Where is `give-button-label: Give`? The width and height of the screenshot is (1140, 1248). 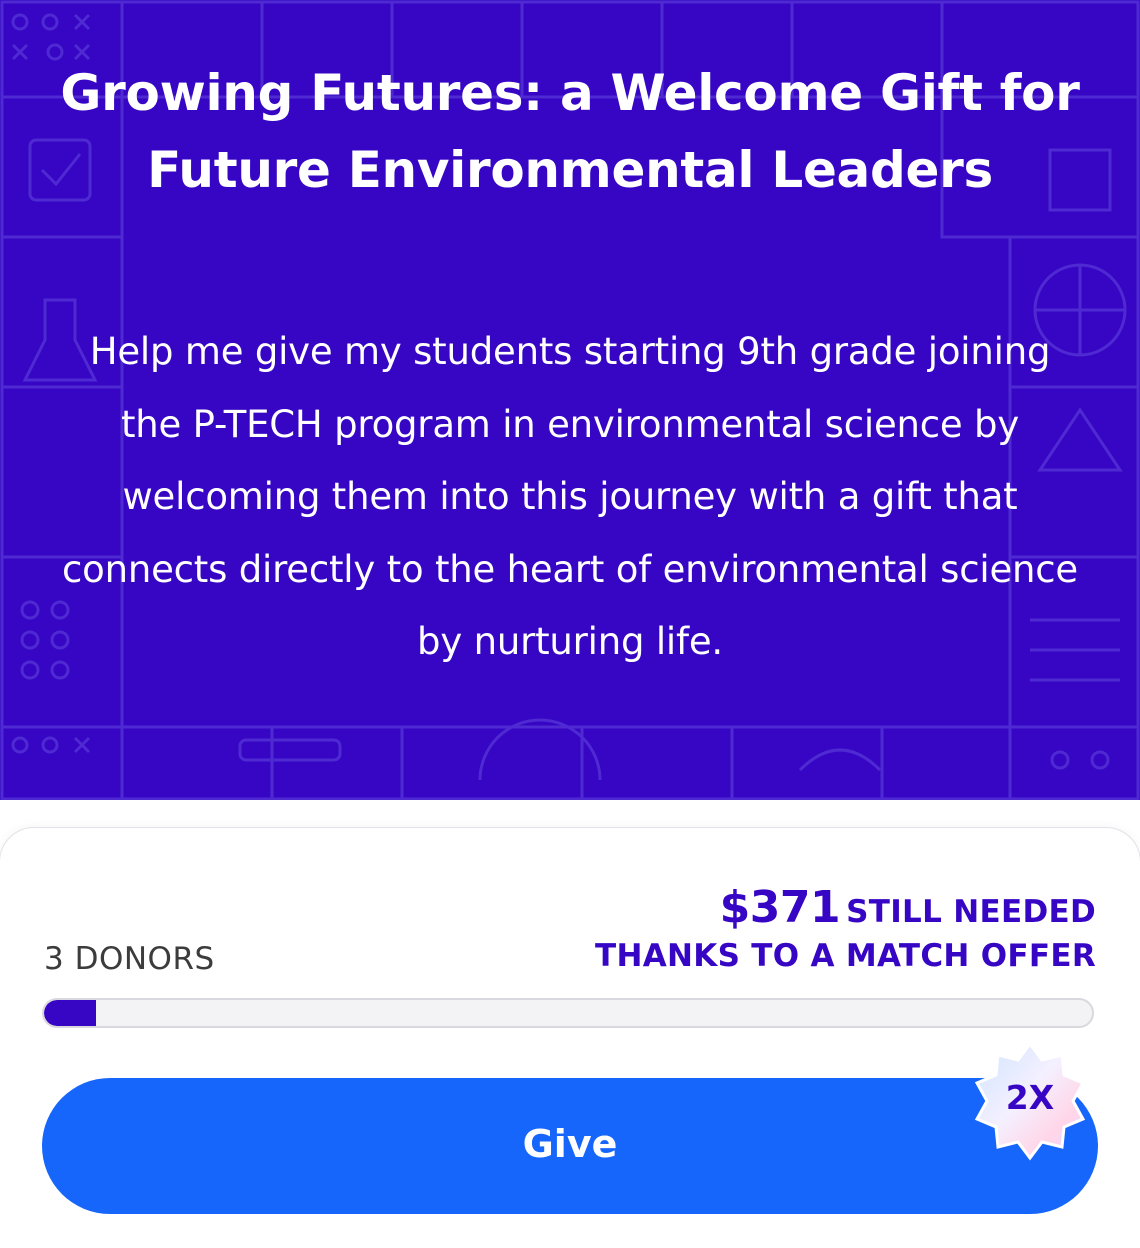 give-button-label: Give is located at coordinates (570, 1144).